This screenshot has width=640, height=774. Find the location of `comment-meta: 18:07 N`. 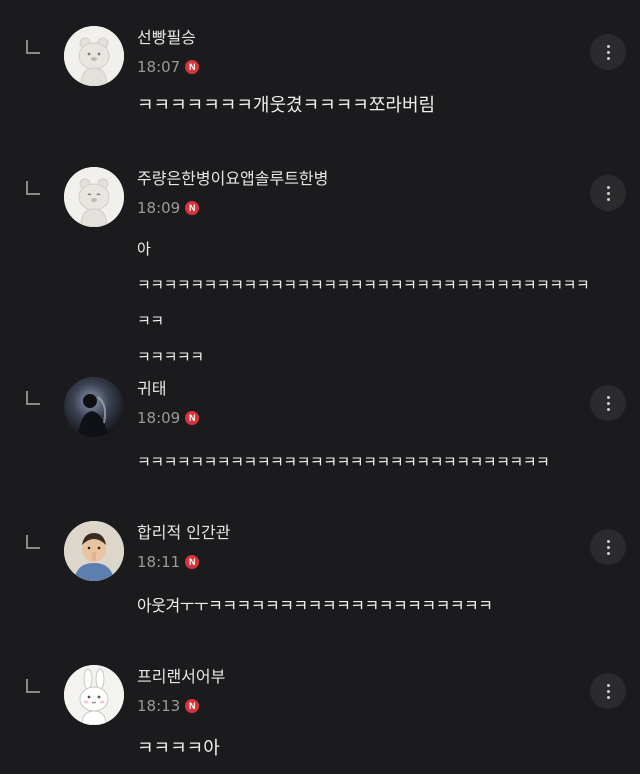

comment-meta: 18:07 N is located at coordinates (168, 67).